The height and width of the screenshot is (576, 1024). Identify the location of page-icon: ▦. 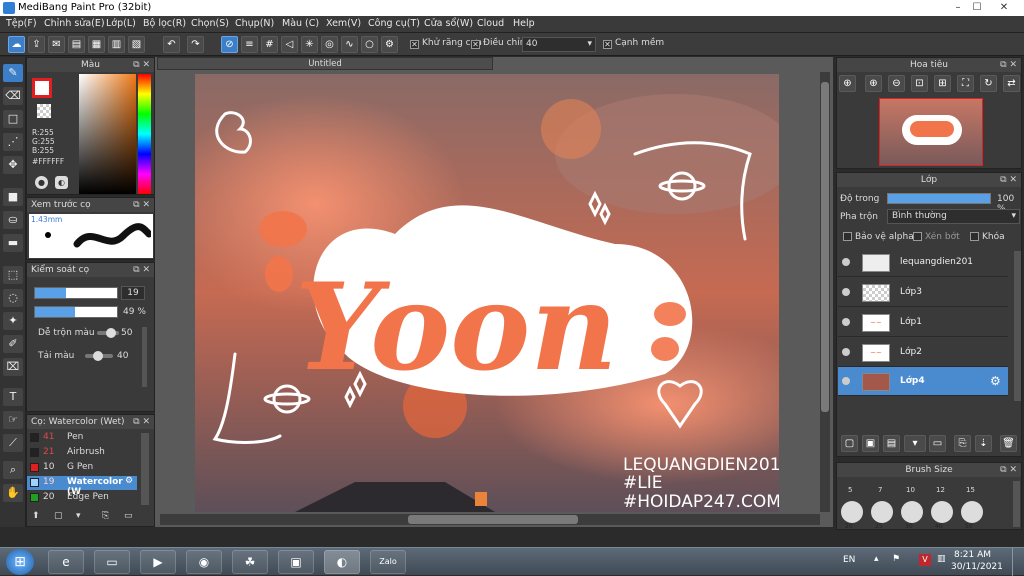
(96, 44).